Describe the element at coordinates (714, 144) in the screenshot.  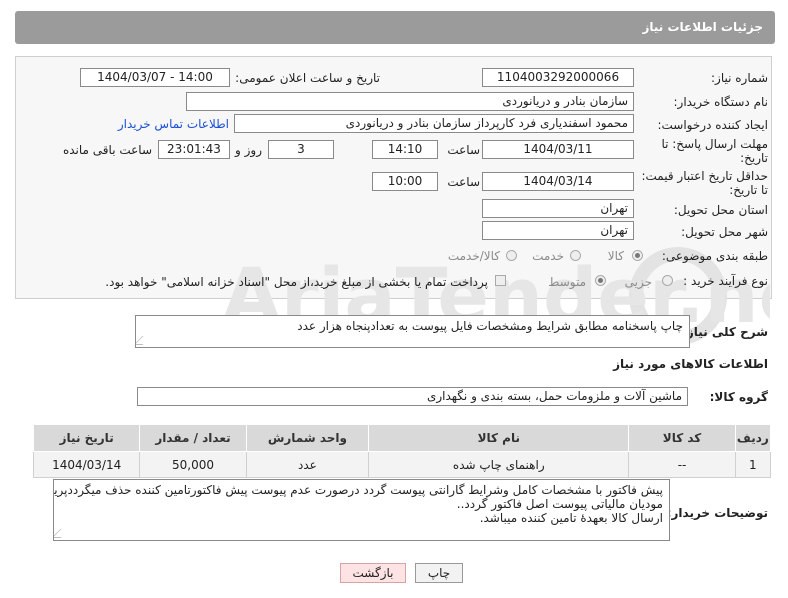
I see `reply-deadline-label: مهلت ارسال پاسخ: تا` at that location.